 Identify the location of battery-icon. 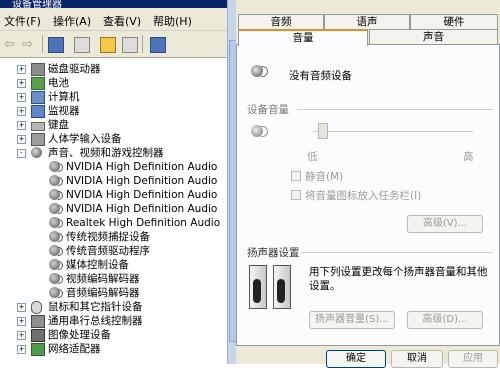
(38, 83).